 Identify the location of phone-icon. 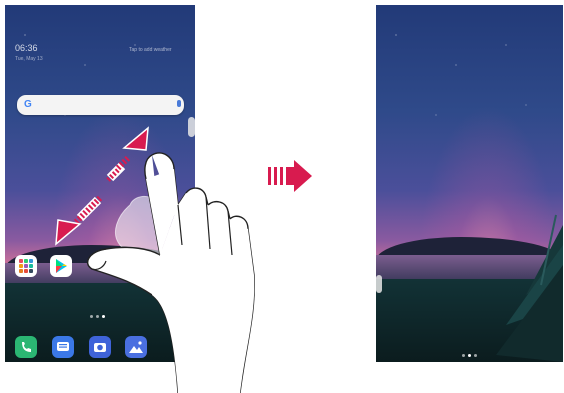
(26, 347).